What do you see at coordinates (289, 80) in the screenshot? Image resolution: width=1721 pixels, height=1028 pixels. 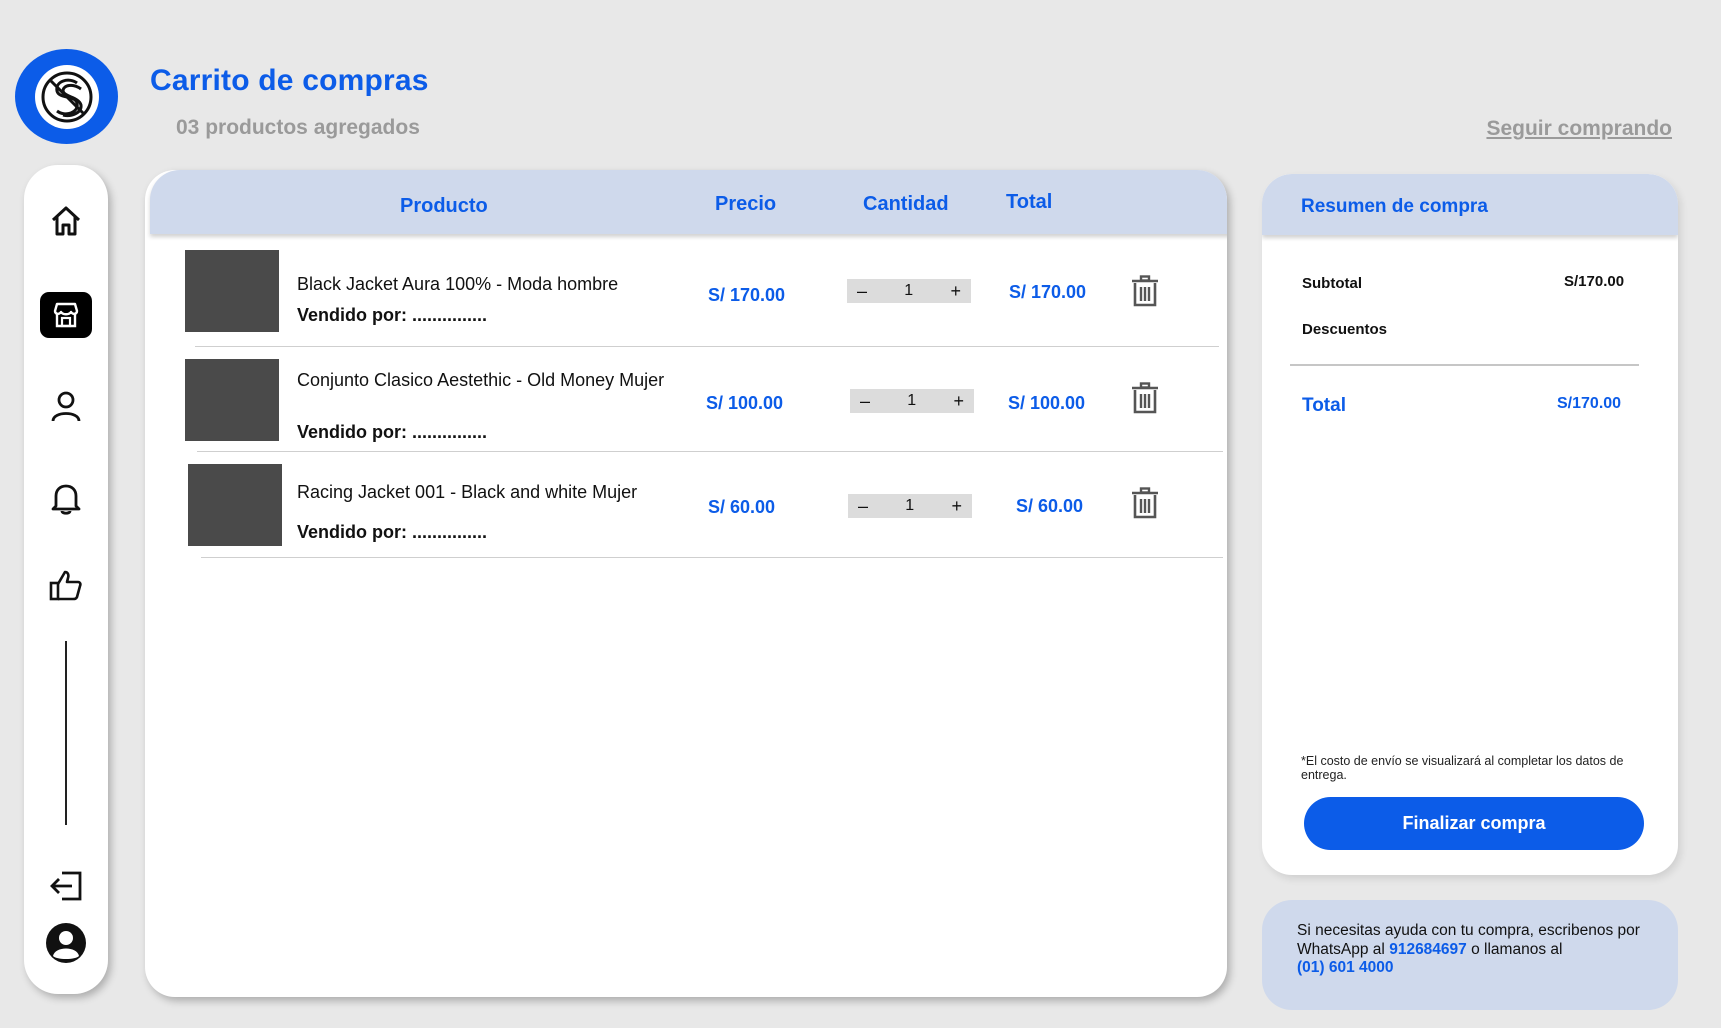 I see `page-title: Carrito de compras` at bounding box center [289, 80].